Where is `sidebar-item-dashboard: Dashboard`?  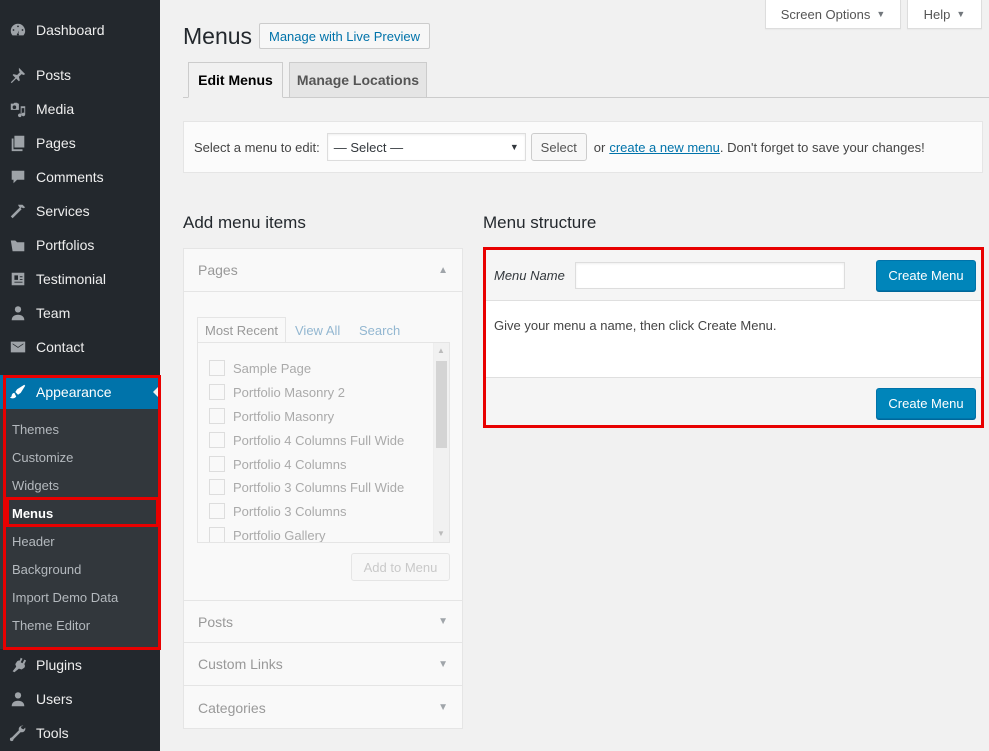
sidebar-item-dashboard: Dashboard is located at coordinates (80, 30).